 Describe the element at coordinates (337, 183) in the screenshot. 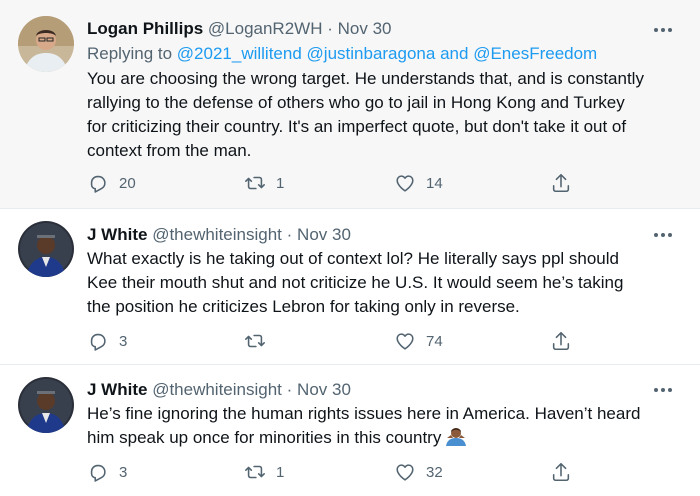

I see `tweet-actions: 20 1 14` at that location.